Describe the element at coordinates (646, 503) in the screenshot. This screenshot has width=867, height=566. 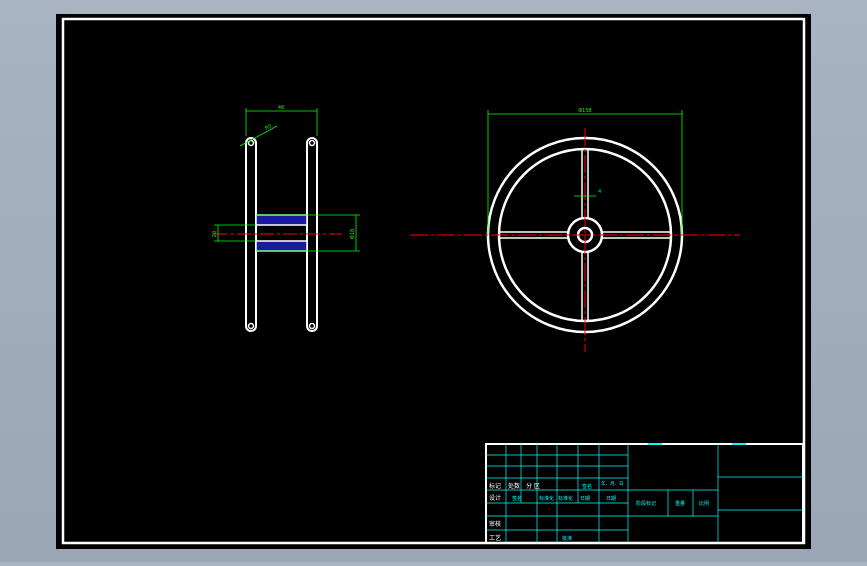
I see `tb-stage-mark: 阶段标记` at that location.